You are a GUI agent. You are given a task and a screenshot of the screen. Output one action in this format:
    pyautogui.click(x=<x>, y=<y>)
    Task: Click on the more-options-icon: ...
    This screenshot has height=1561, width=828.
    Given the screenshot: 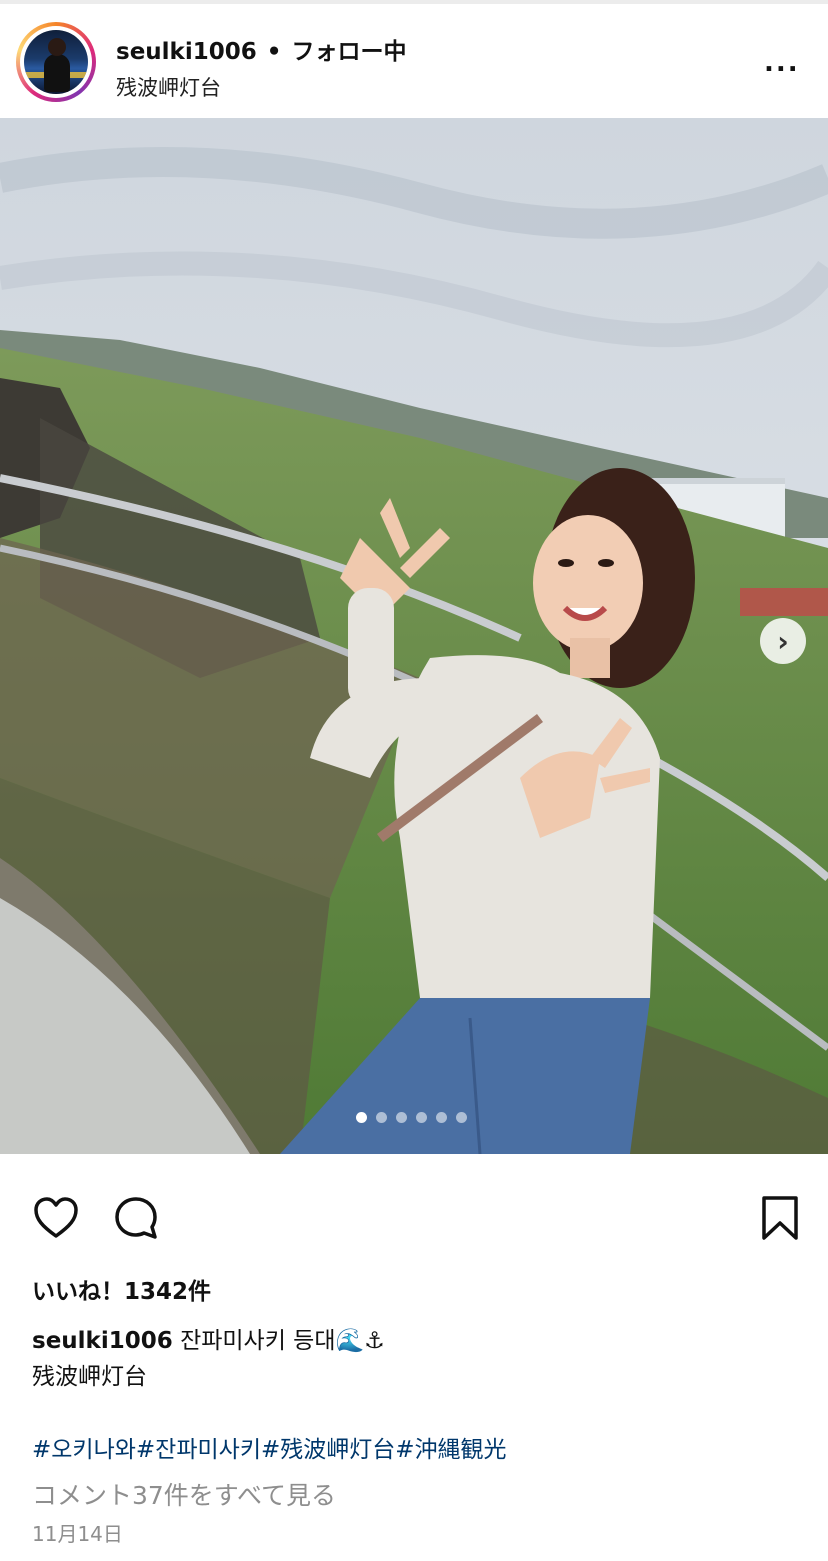 What is the action you would take?
    pyautogui.click(x=782, y=63)
    